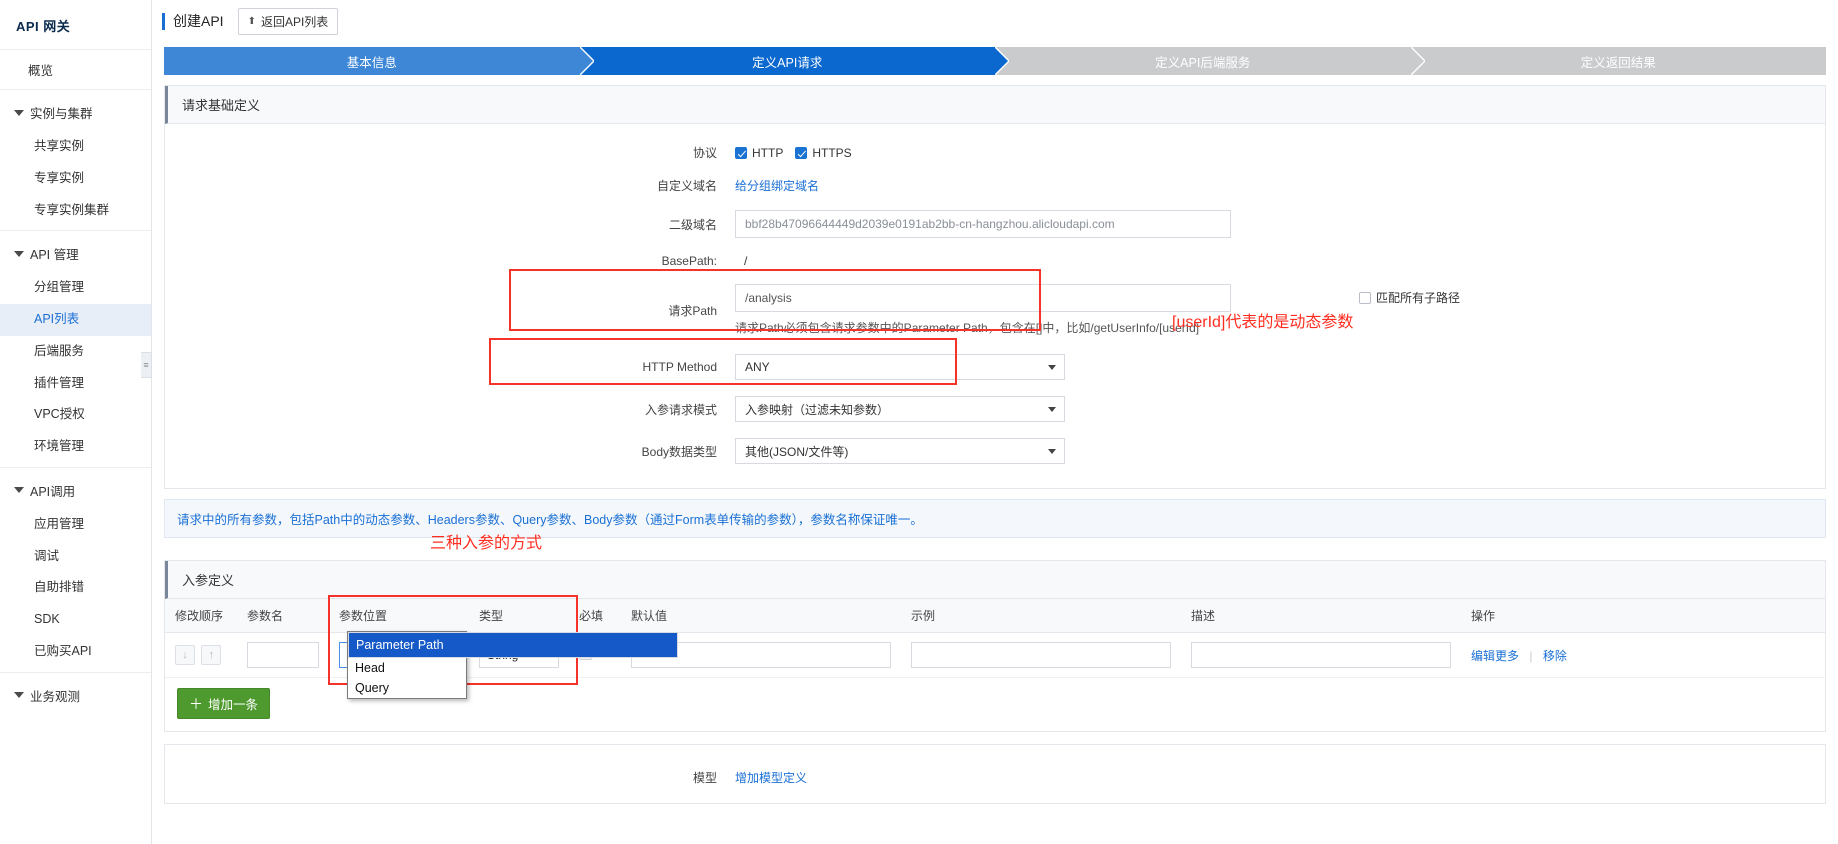 Image resolution: width=1838 pixels, height=844 pixels. Describe the element at coordinates (283, 616) in the screenshot. I see `col-name: 参数名` at that location.